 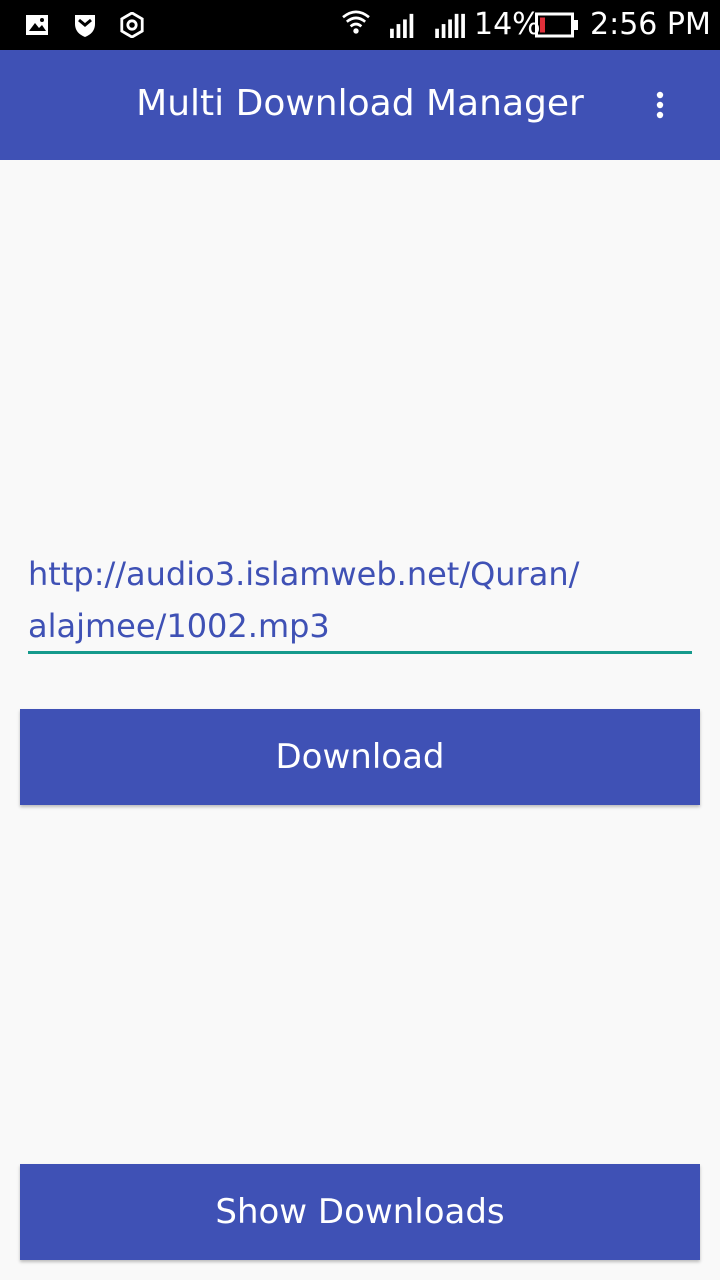 What do you see at coordinates (304, 574) in the screenshot?
I see `url-line-1: http://audio3.islamweb.net/Quran/` at bounding box center [304, 574].